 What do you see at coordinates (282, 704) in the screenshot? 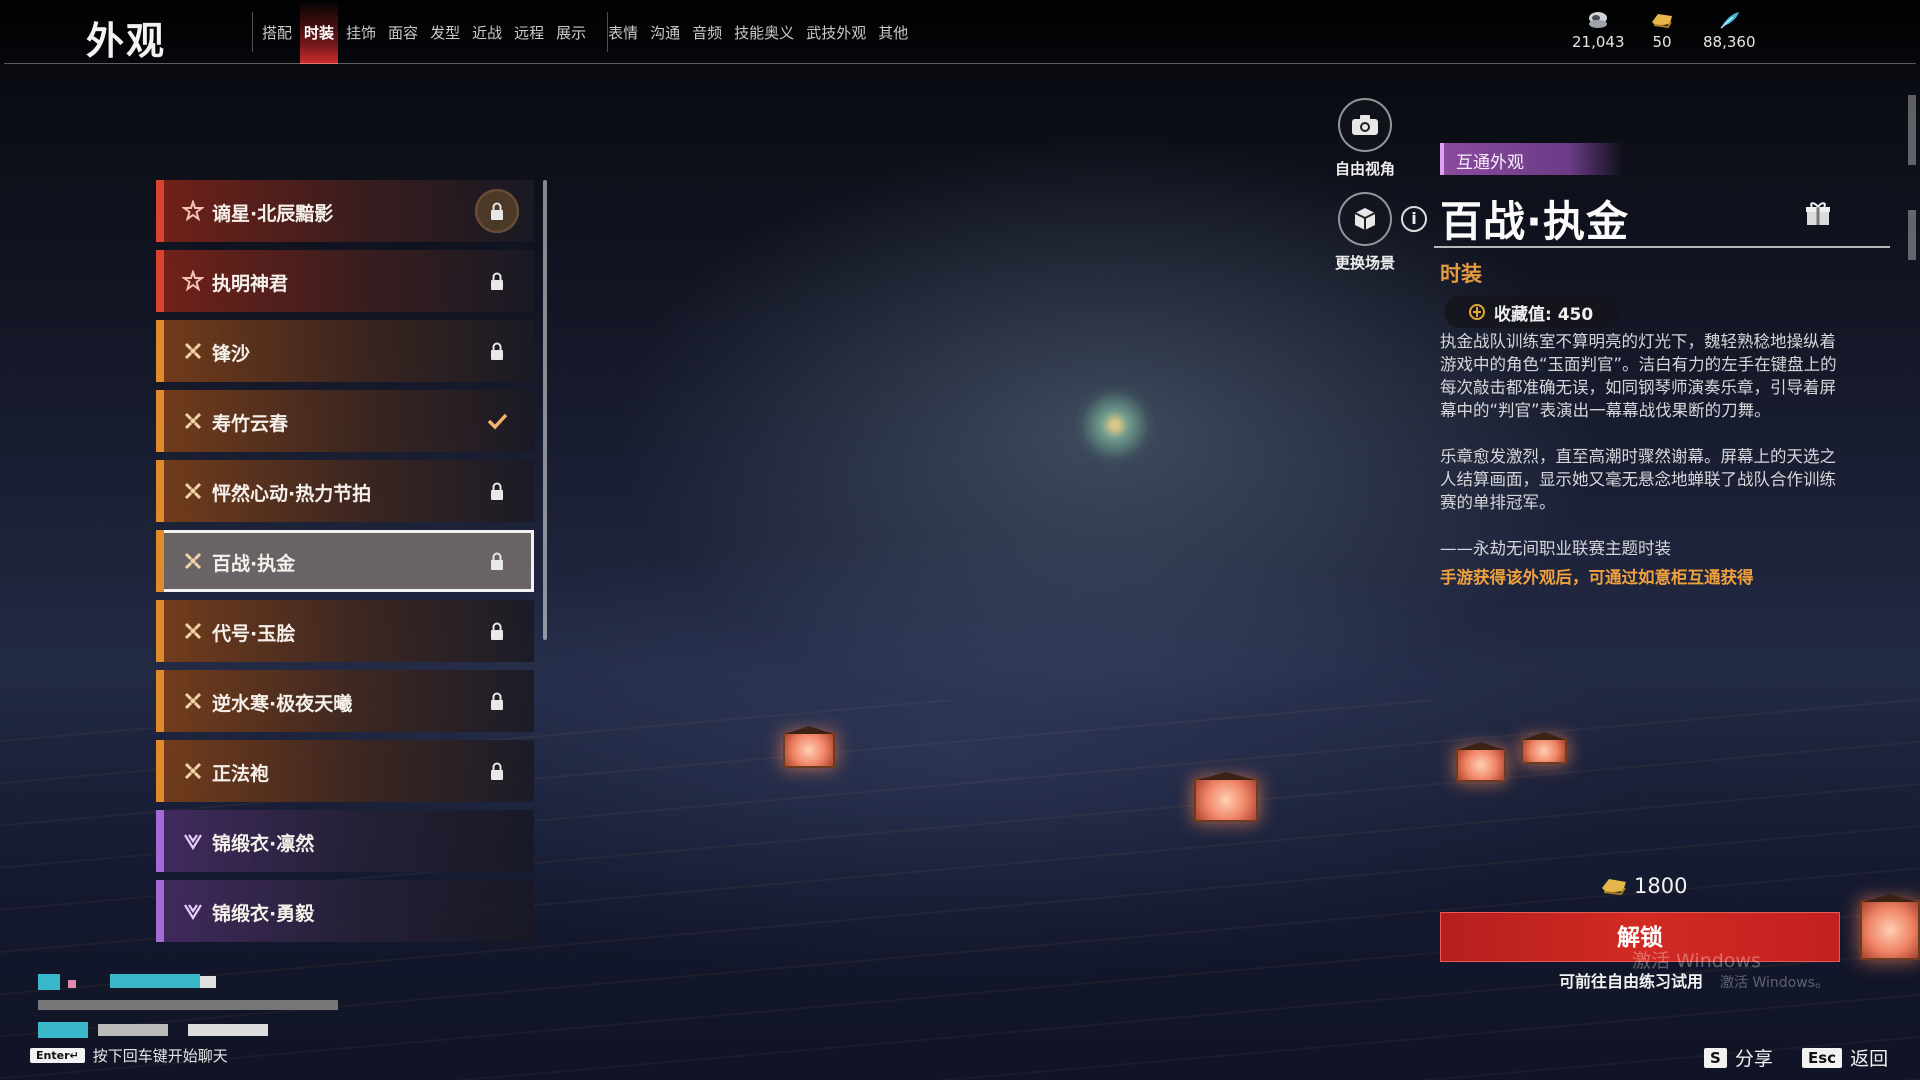
I see `outfit-item-name: 逆水寒·极夜天曦` at bounding box center [282, 704].